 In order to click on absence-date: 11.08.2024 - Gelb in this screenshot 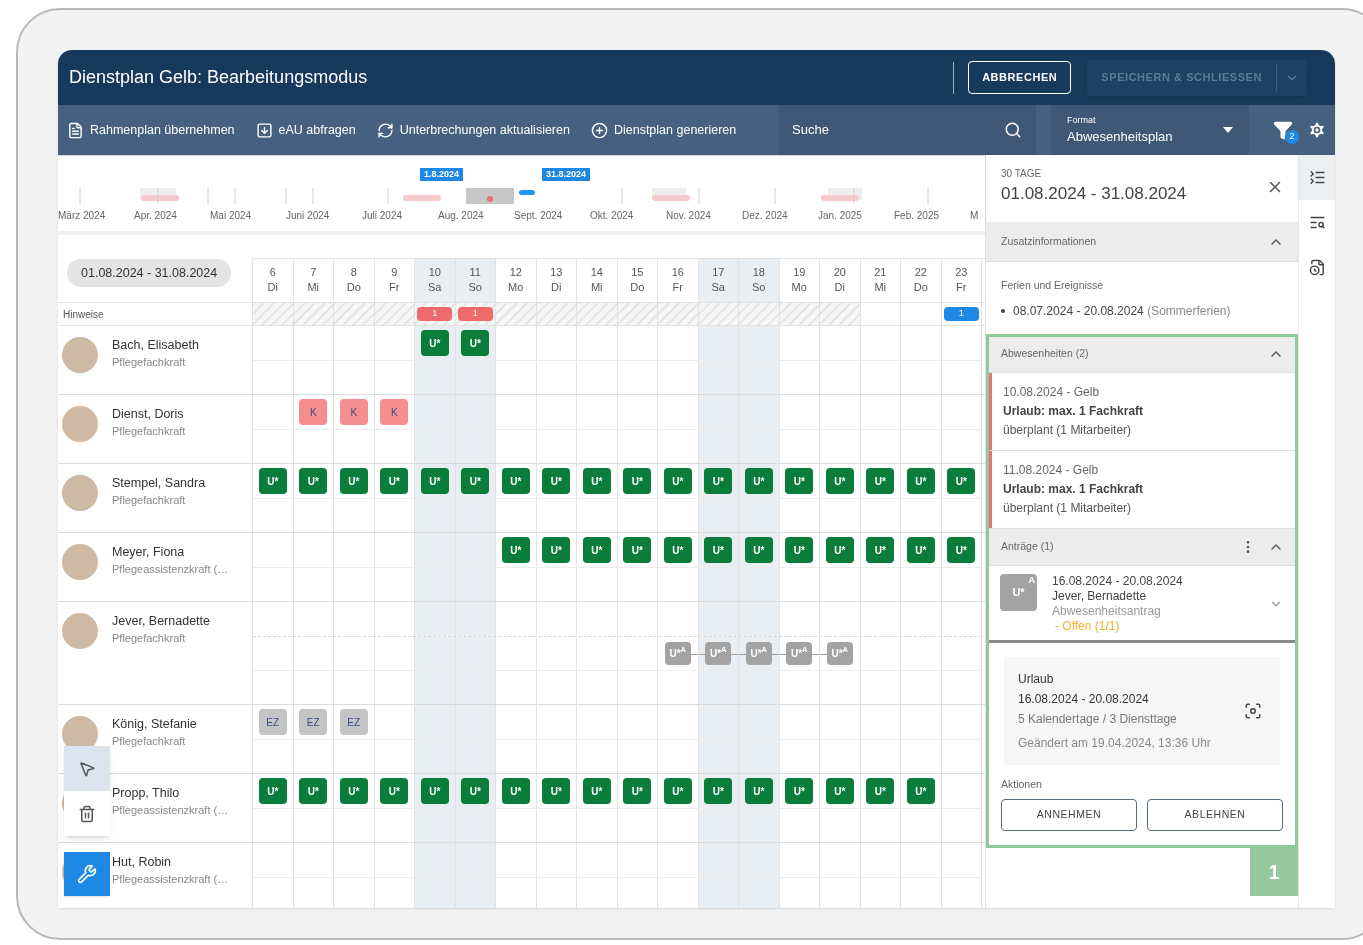, I will do `click(1051, 470)`.